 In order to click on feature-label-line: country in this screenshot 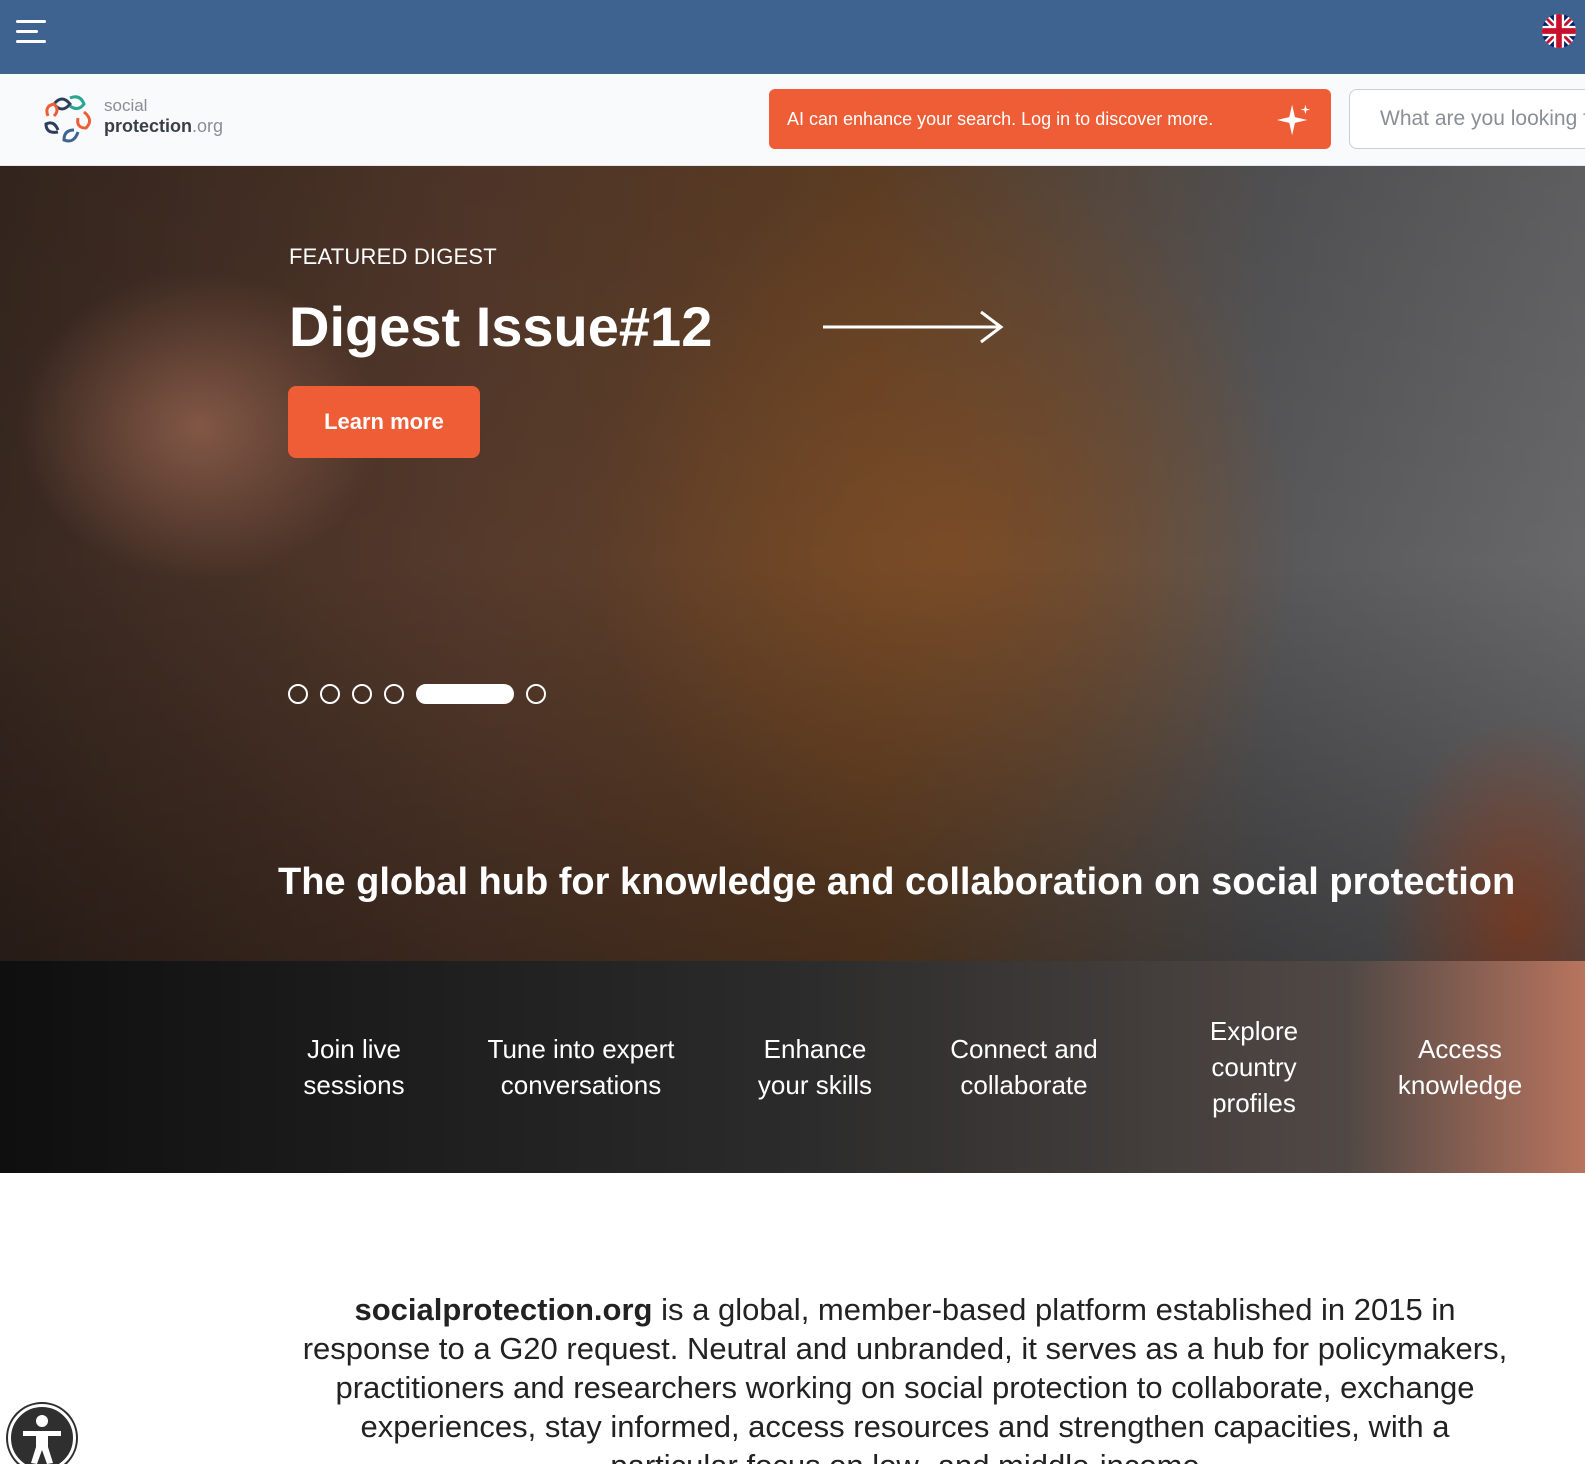, I will do `click(1254, 1067)`.